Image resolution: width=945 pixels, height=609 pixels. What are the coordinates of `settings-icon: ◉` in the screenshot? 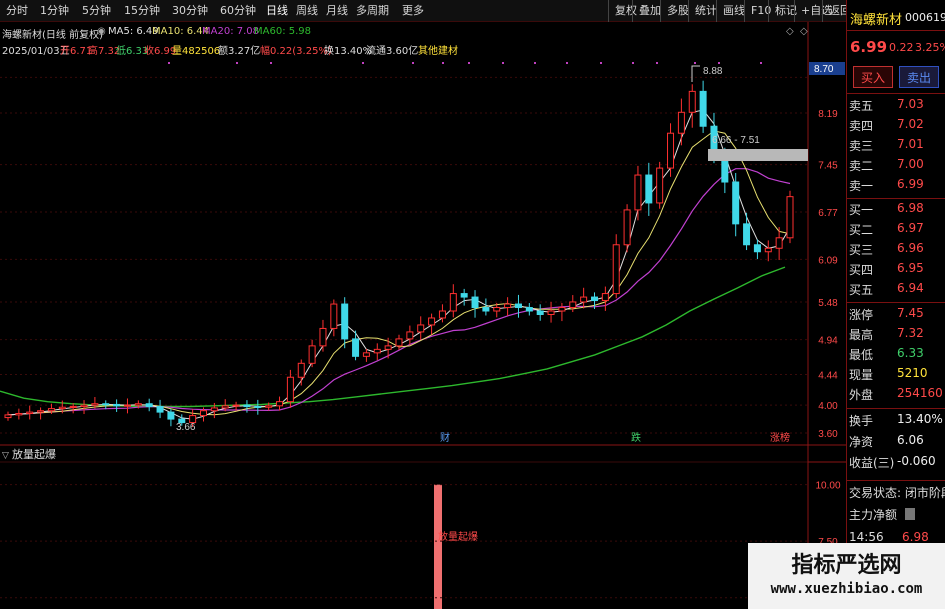 It's located at (101, 31).